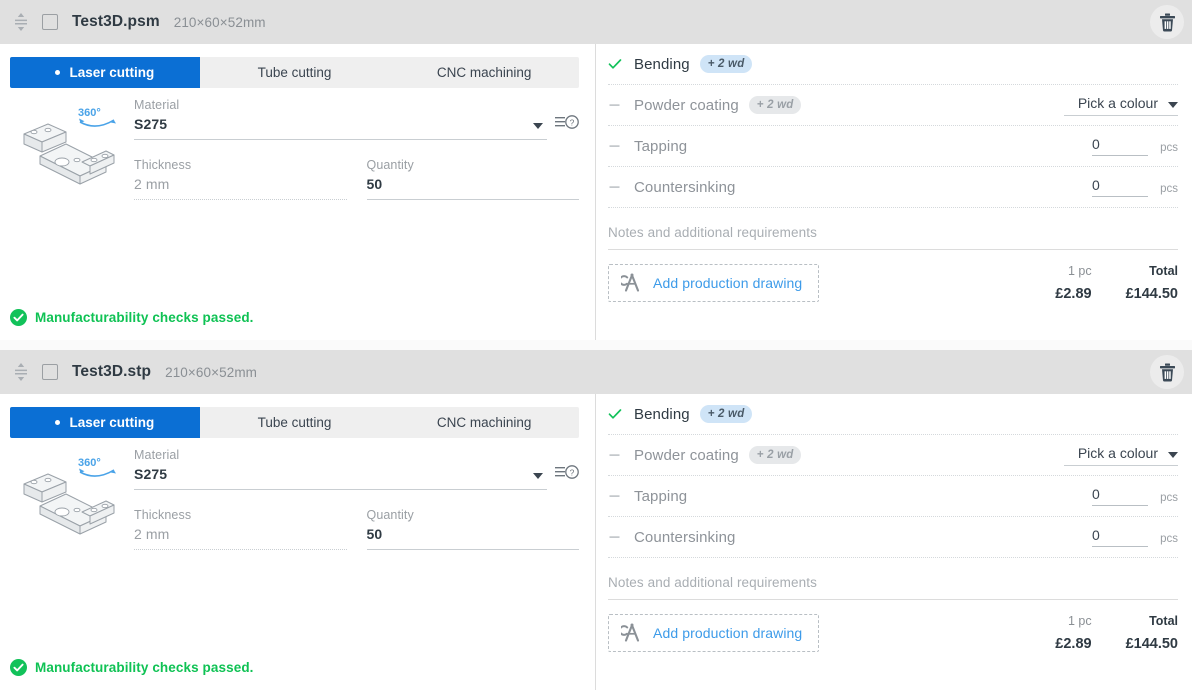 This screenshot has width=1192, height=697. Describe the element at coordinates (112, 422) in the screenshot. I see `tab-label: Laser cutting` at that location.